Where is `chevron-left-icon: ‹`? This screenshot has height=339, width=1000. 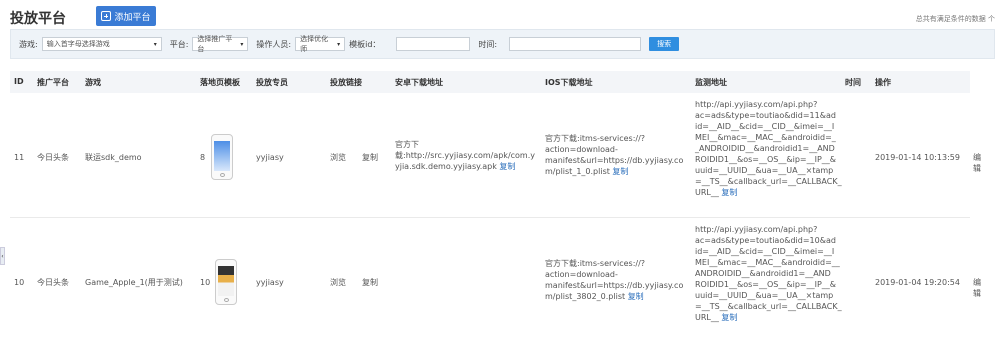
chevron-left-icon: ‹ is located at coordinates (2, 256).